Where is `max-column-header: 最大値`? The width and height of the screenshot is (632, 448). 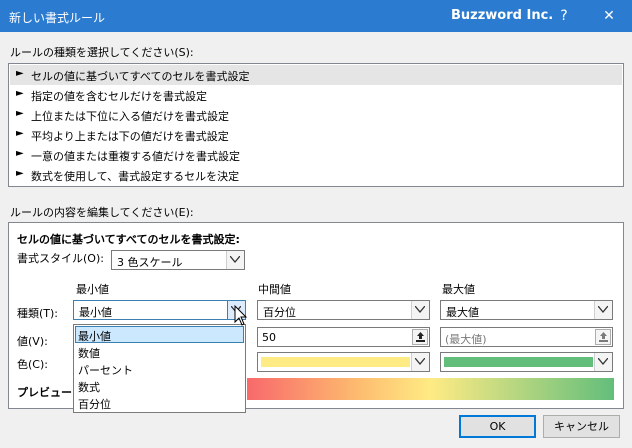
max-column-header: 最大値 is located at coordinates (458, 289).